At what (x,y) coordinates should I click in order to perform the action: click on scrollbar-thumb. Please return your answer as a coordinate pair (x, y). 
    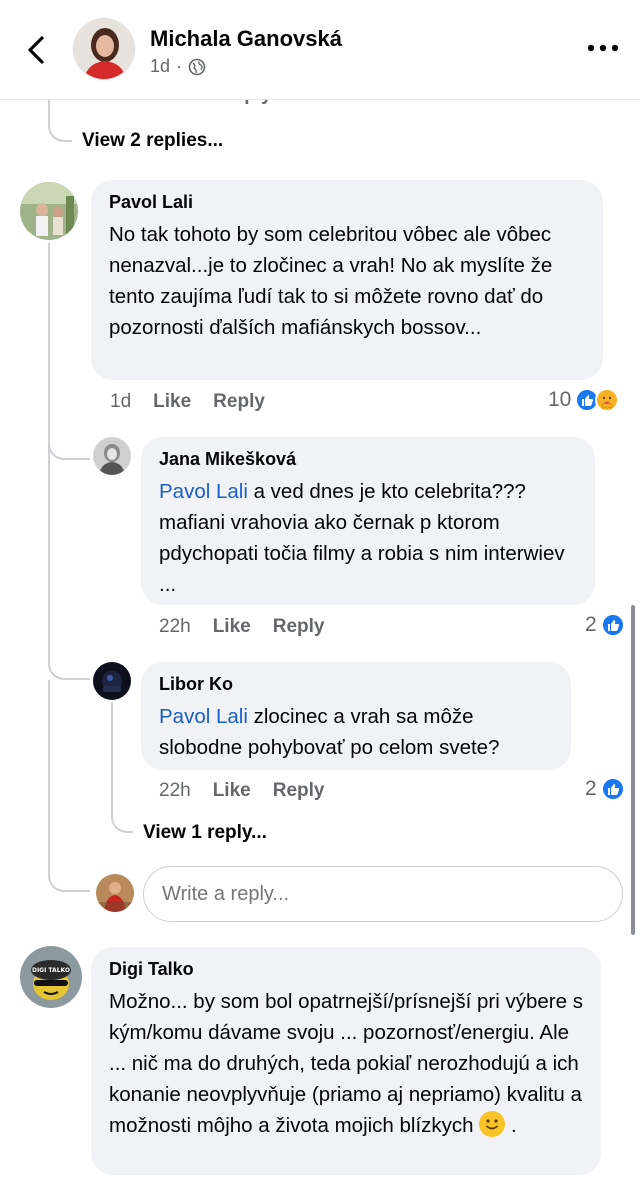
    Looking at the image, I should click on (633, 770).